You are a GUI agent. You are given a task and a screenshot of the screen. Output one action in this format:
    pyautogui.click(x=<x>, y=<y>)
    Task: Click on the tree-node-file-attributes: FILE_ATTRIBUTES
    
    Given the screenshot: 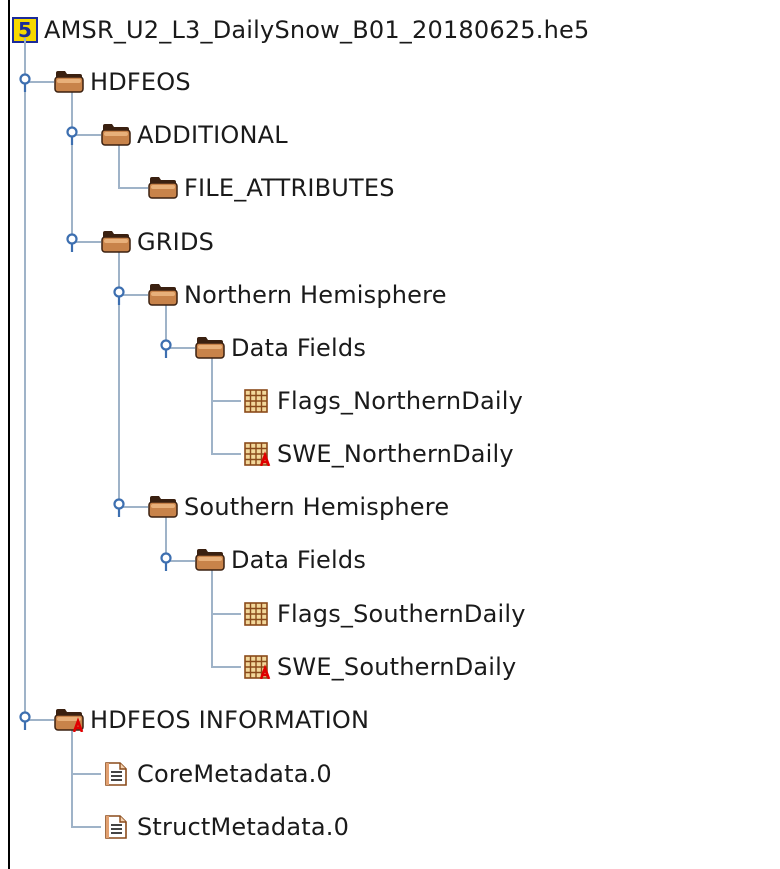 What is the action you would take?
    pyautogui.click(x=271, y=188)
    